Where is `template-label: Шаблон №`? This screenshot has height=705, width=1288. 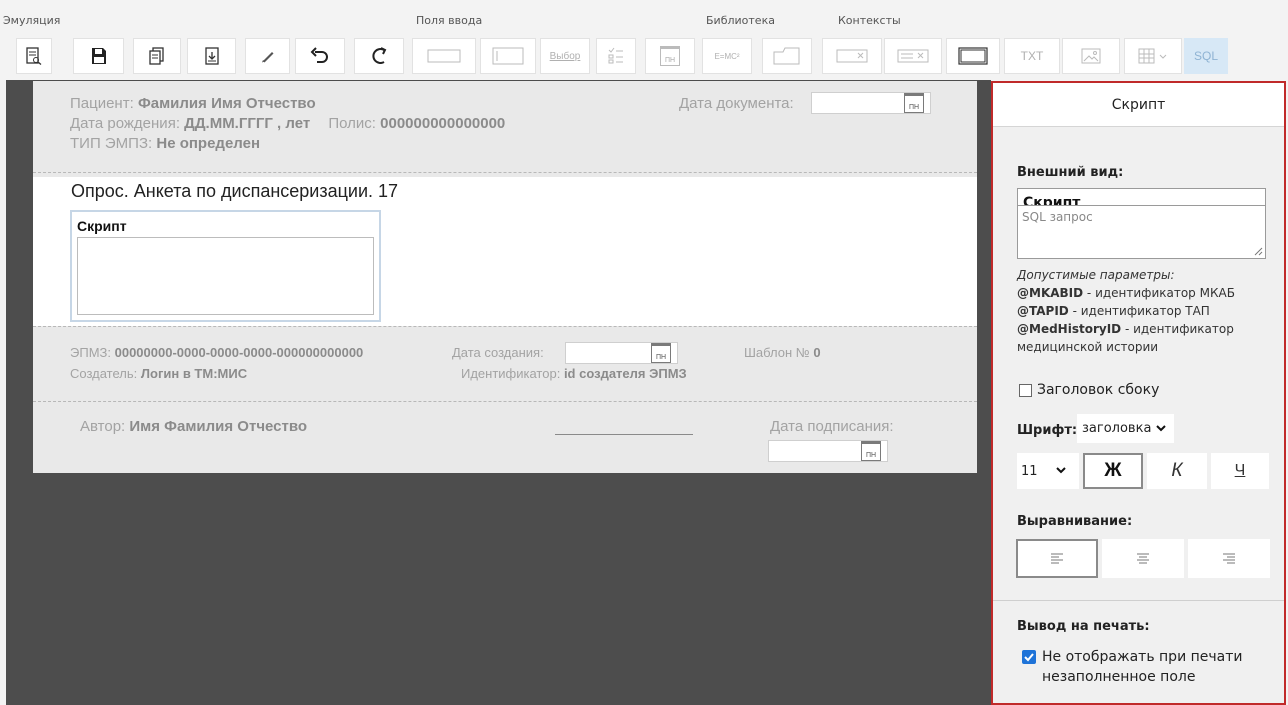 template-label: Шаблон № is located at coordinates (777, 352).